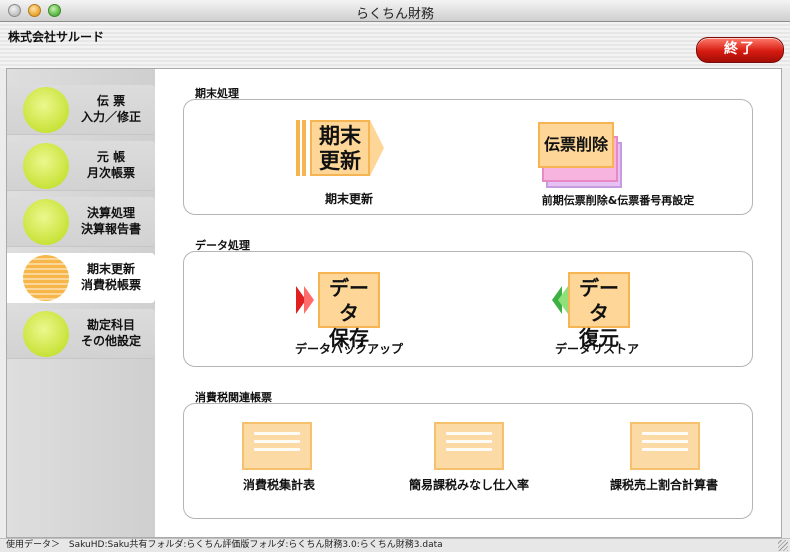  Describe the element at coordinates (468, 485) in the screenshot. I see `simplified-tax-caption: 簡易課税みなし仕入率` at that location.